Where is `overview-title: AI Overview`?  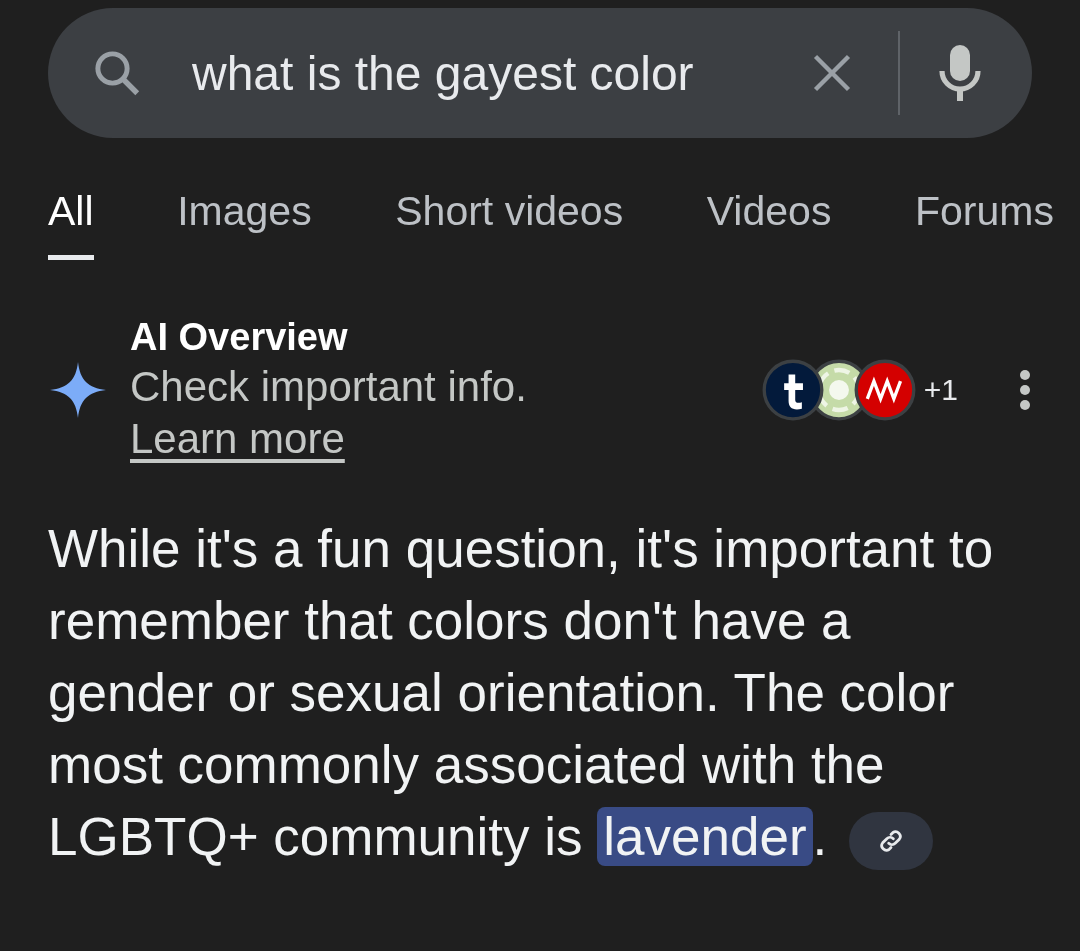
overview-title: AI Overview is located at coordinates (239, 337).